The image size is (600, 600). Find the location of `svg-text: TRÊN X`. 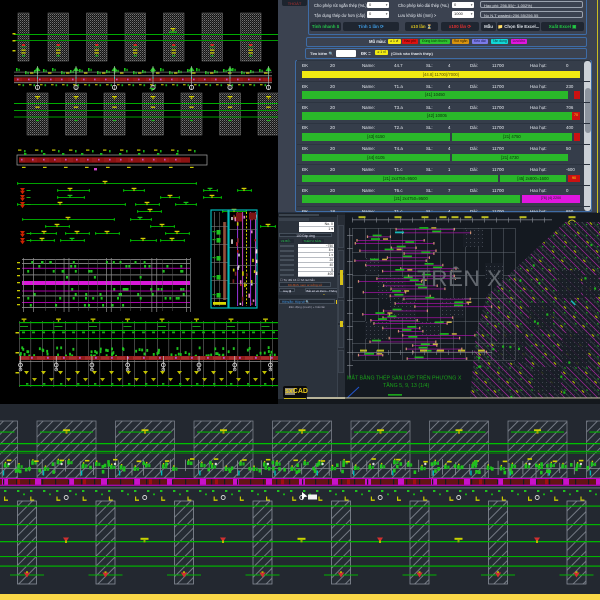

svg-text: TRÊN X is located at coordinates (460, 278).